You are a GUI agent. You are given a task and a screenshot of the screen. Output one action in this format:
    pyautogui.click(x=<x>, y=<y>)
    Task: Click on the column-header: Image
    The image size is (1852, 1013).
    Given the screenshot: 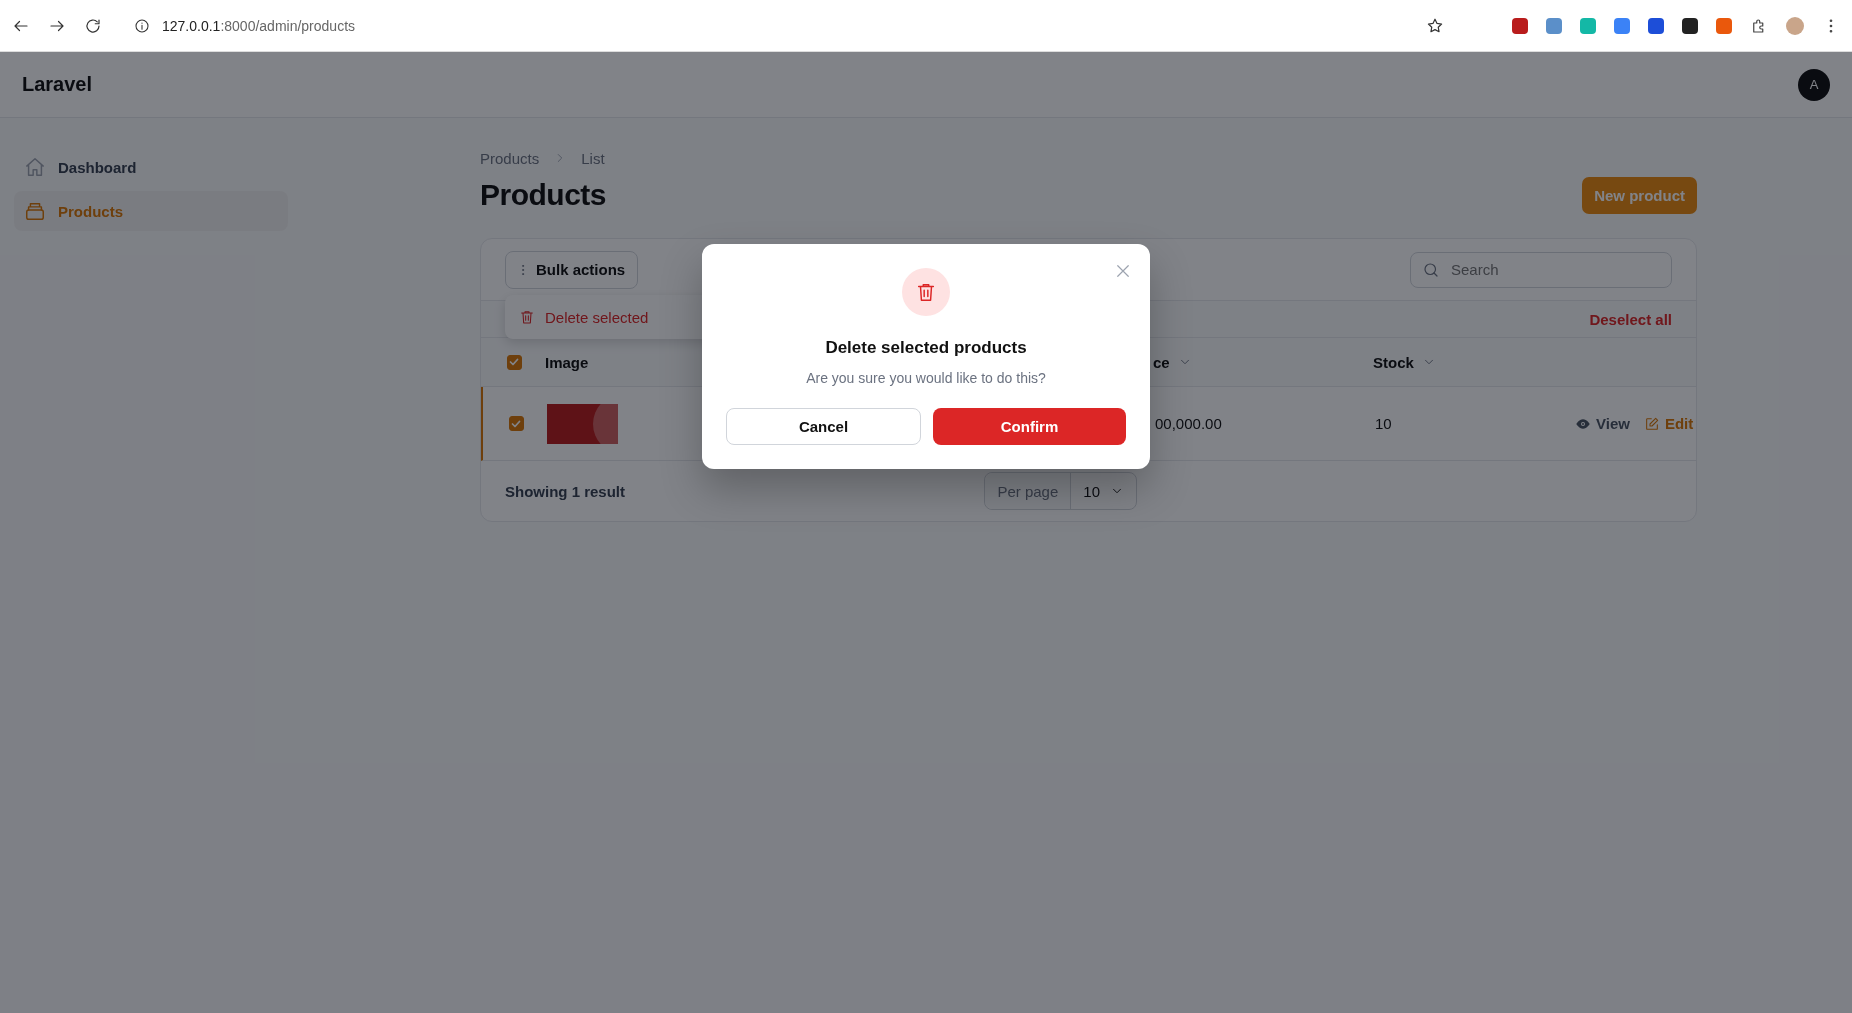 What is the action you would take?
    pyautogui.click(x=567, y=362)
    